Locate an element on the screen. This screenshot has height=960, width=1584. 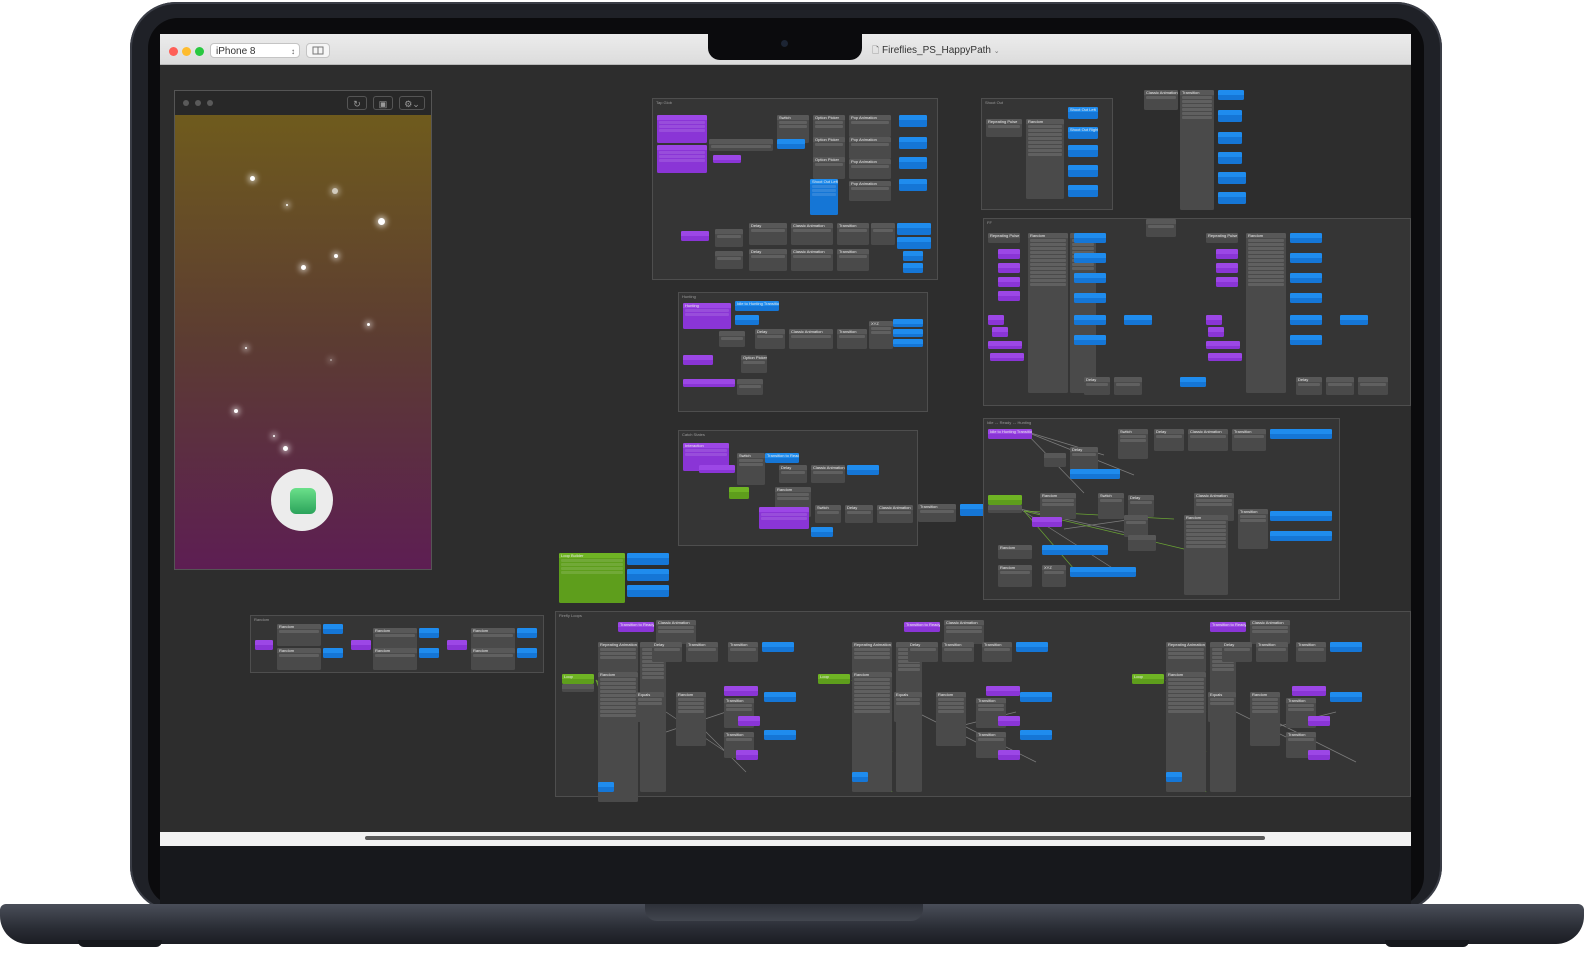
chevron-down-icon: ⌄ is located at coordinates (997, 51).